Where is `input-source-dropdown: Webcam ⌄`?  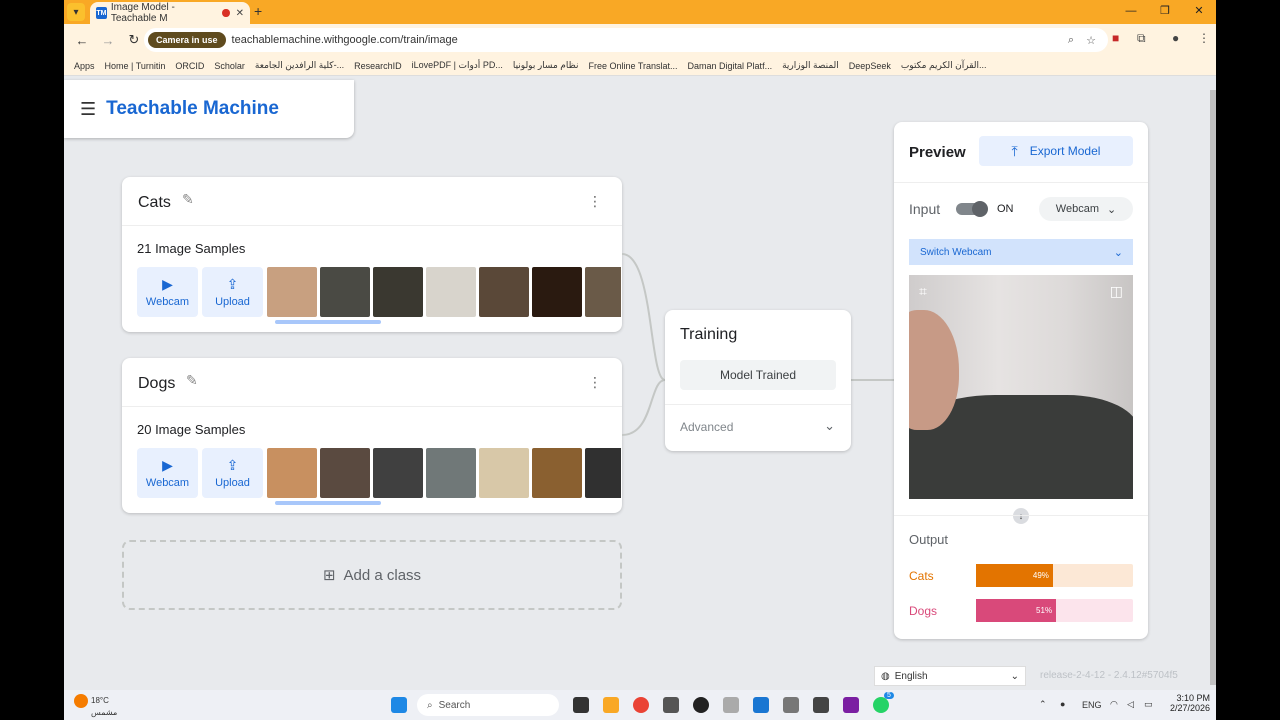 input-source-dropdown: Webcam ⌄ is located at coordinates (1086, 209).